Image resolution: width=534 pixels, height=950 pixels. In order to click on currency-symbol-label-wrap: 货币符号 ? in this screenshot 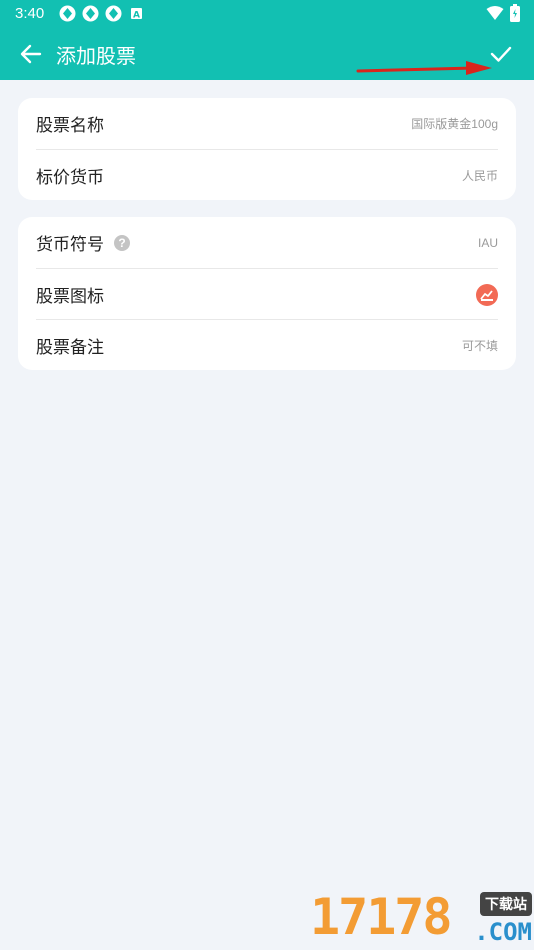, I will do `click(83, 242)`.